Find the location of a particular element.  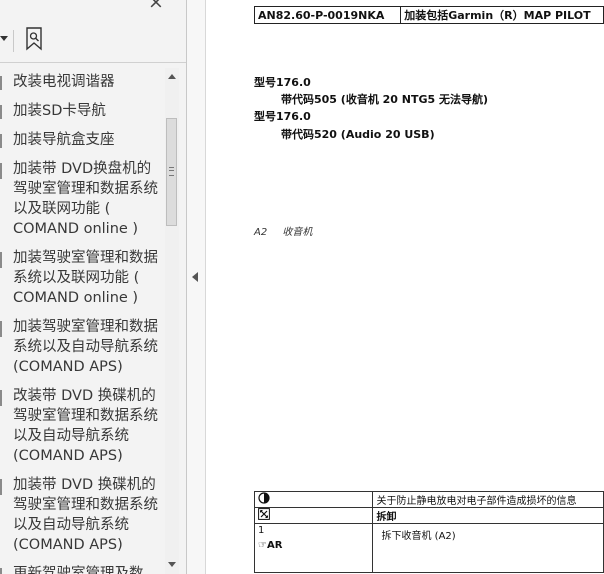

figure-legend: A2 收音机 is located at coordinates (283, 230).